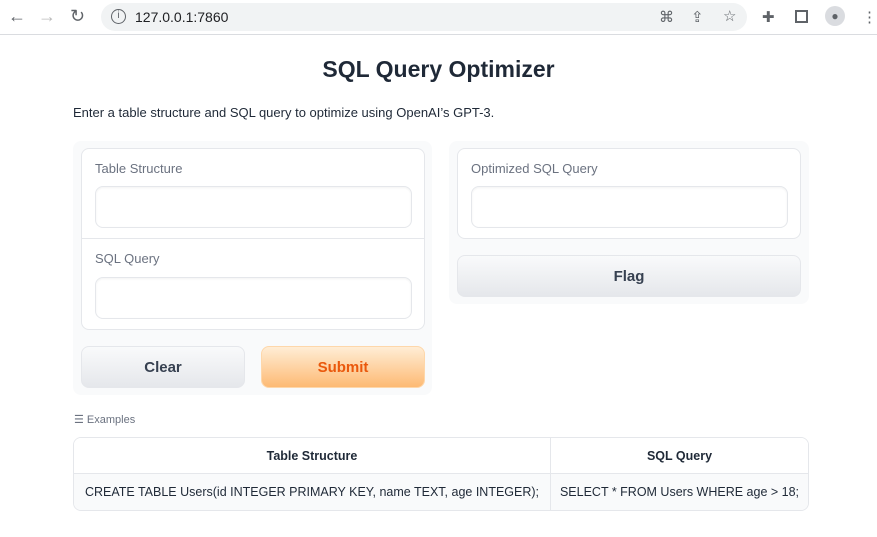 The width and height of the screenshot is (877, 537). I want to click on list-icon: ☰, so click(80, 420).